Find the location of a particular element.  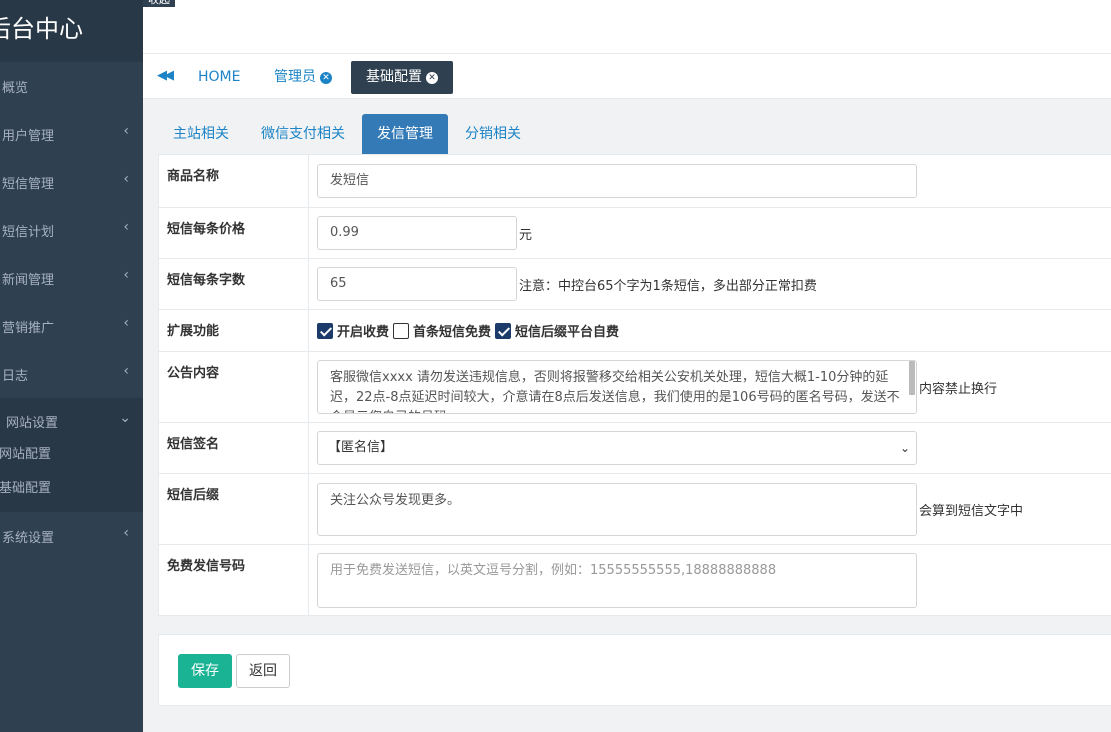

tab-bar: ◀◀ HOME 管理员 ✕ 基础配置 ✕ is located at coordinates (627, 76).